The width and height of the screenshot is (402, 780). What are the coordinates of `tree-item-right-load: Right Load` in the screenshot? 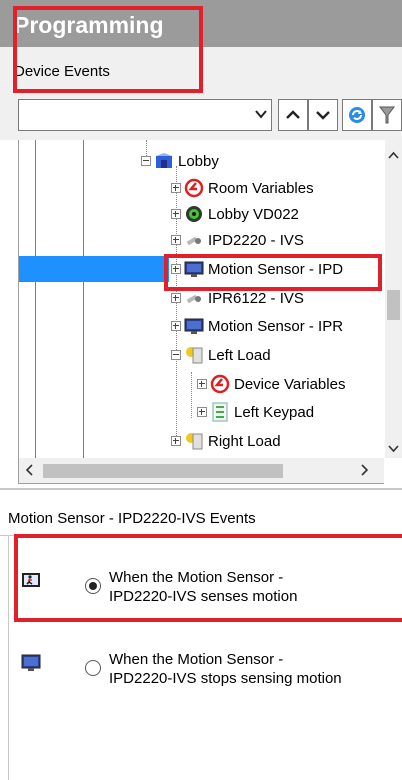 It's located at (226, 441).